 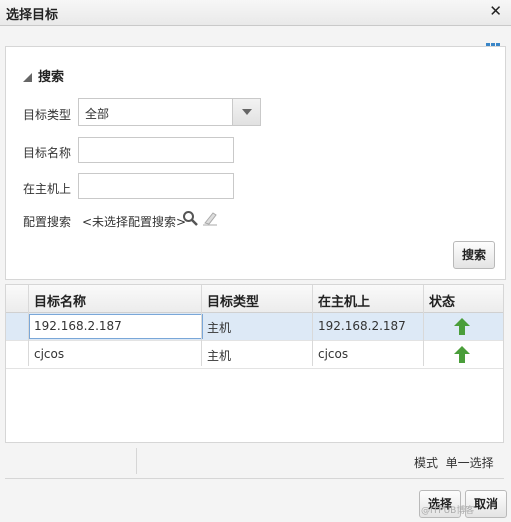 I want to click on mode-bar: 模式 单一选择, so click(x=254, y=461).